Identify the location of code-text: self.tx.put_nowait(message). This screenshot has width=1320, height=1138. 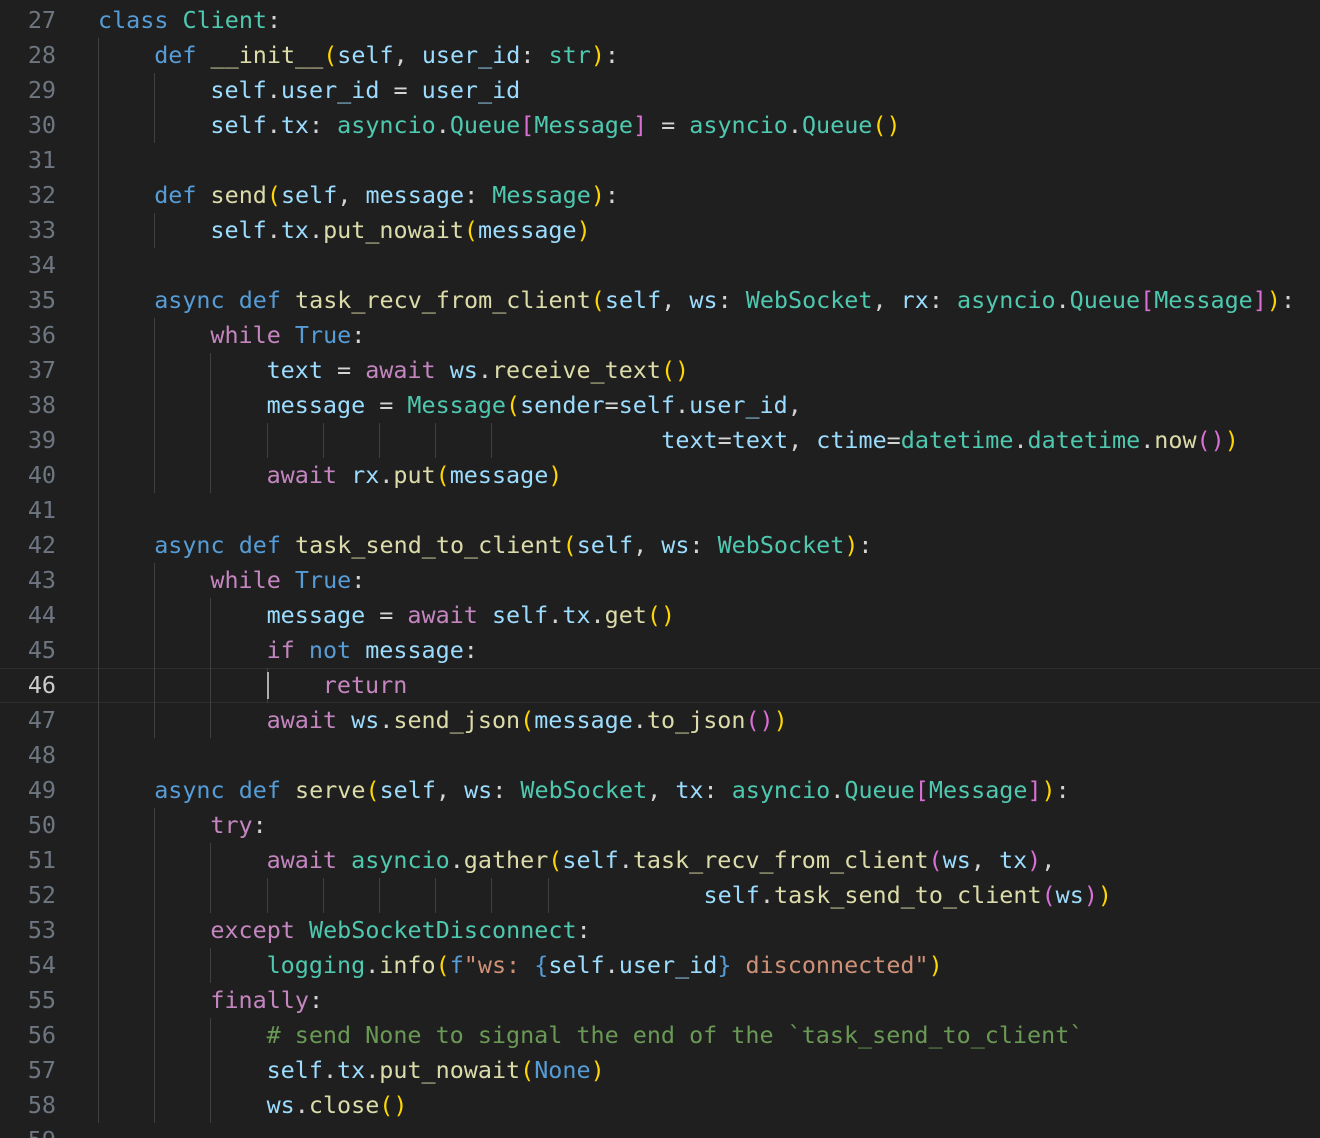
(400, 230).